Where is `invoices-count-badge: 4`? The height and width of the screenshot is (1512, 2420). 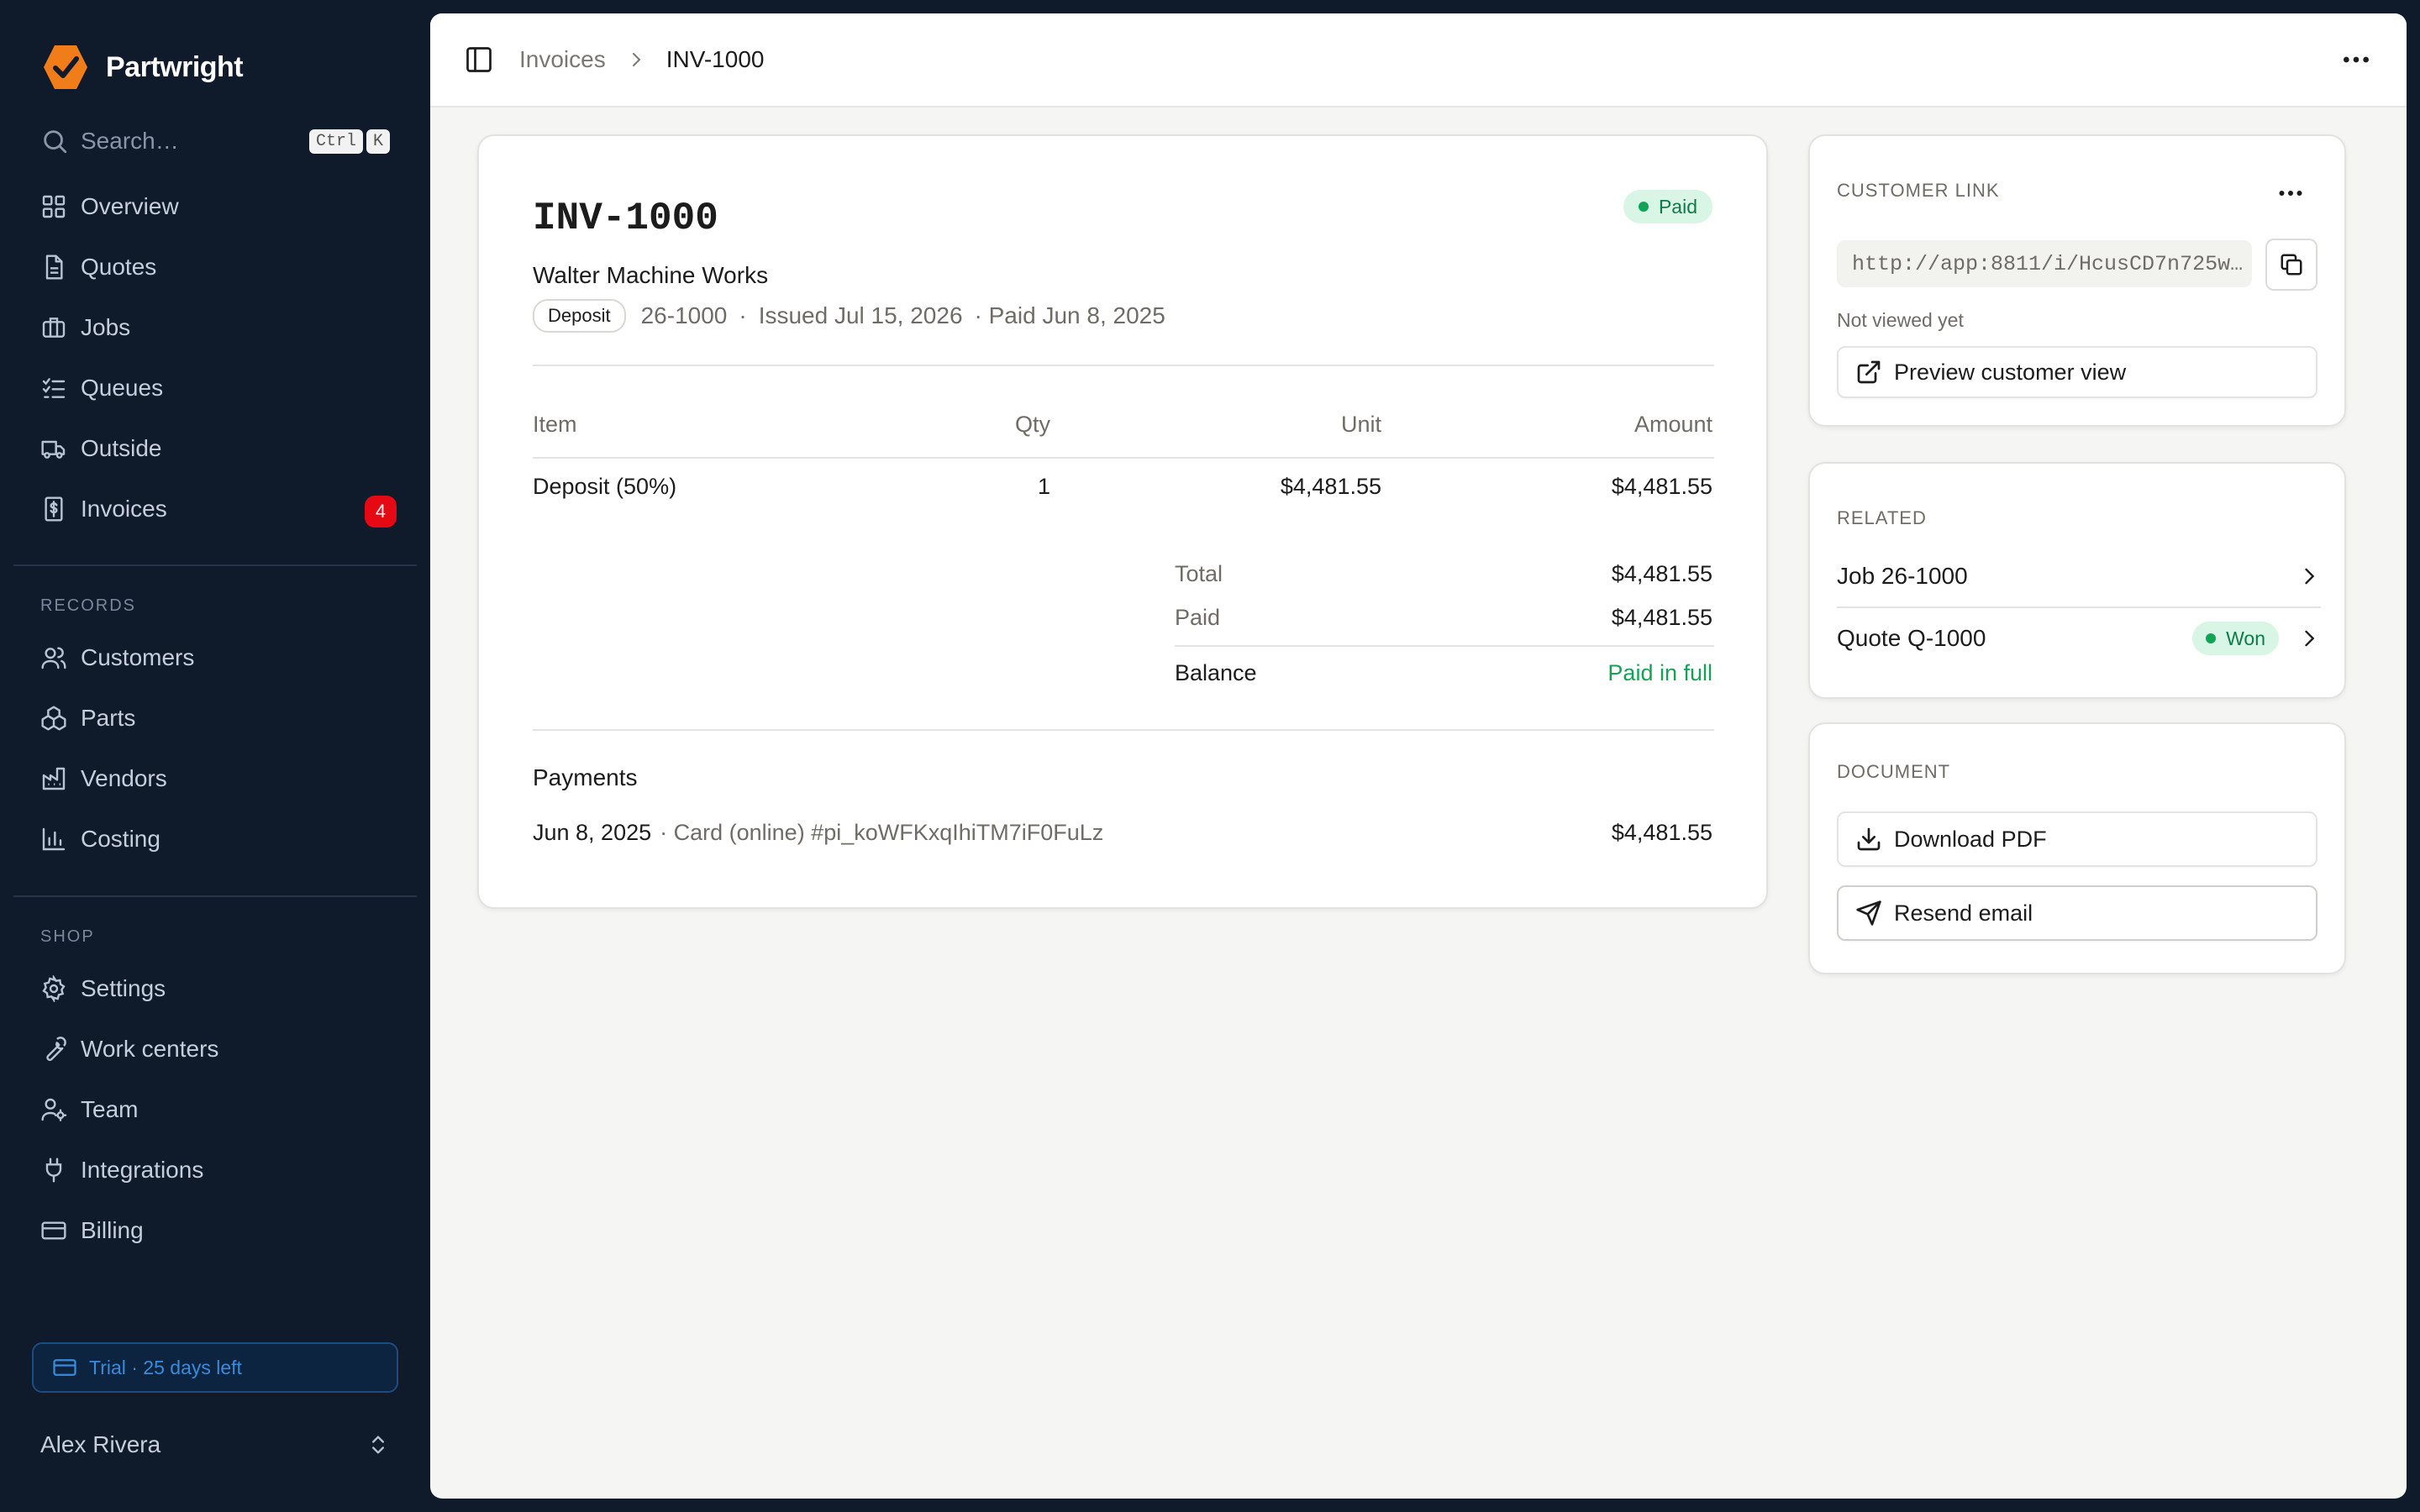 invoices-count-badge: 4 is located at coordinates (381, 512).